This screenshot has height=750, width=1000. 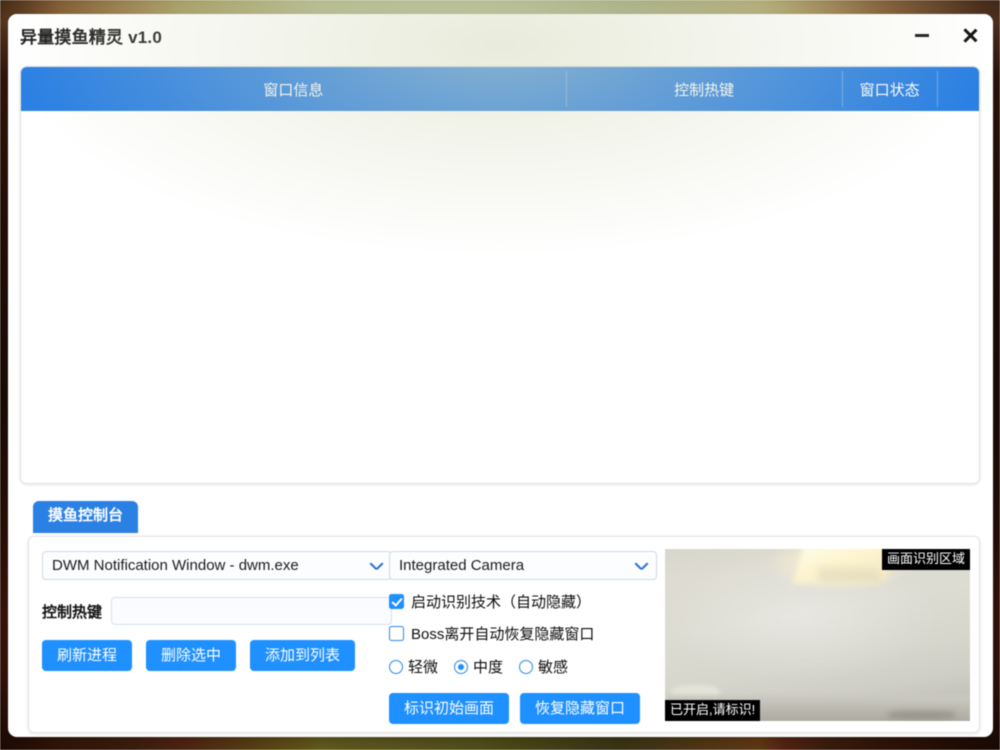 What do you see at coordinates (848, 574) in the screenshot?
I see `camera-ceiling-edge` at bounding box center [848, 574].